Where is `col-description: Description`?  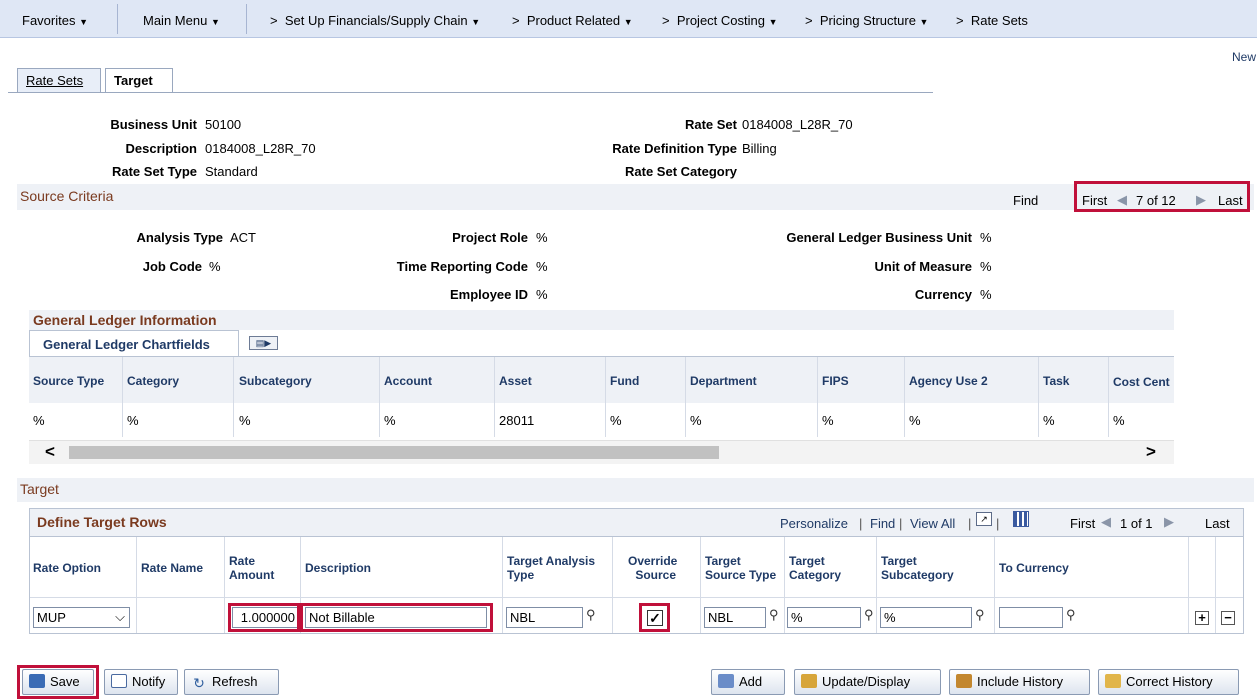
col-description: Description is located at coordinates (338, 568).